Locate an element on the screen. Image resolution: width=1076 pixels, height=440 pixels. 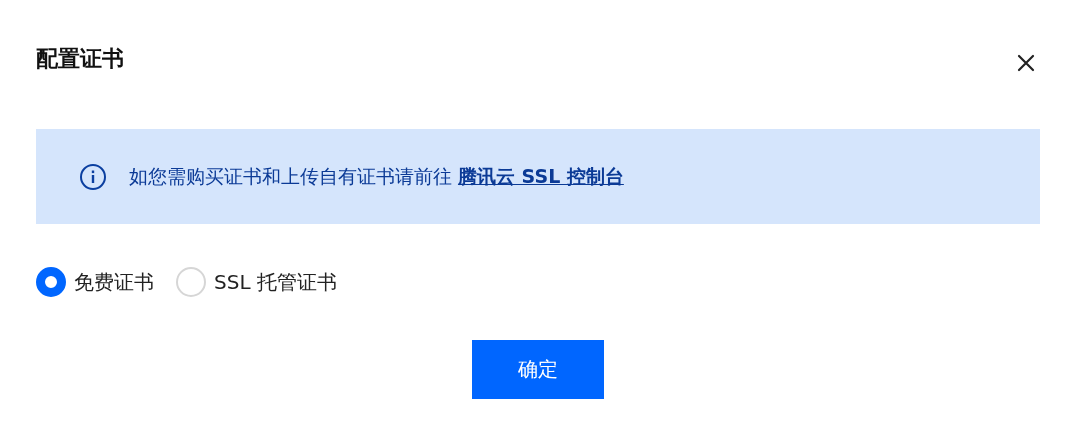
confirm-button: 确定 is located at coordinates (538, 369).